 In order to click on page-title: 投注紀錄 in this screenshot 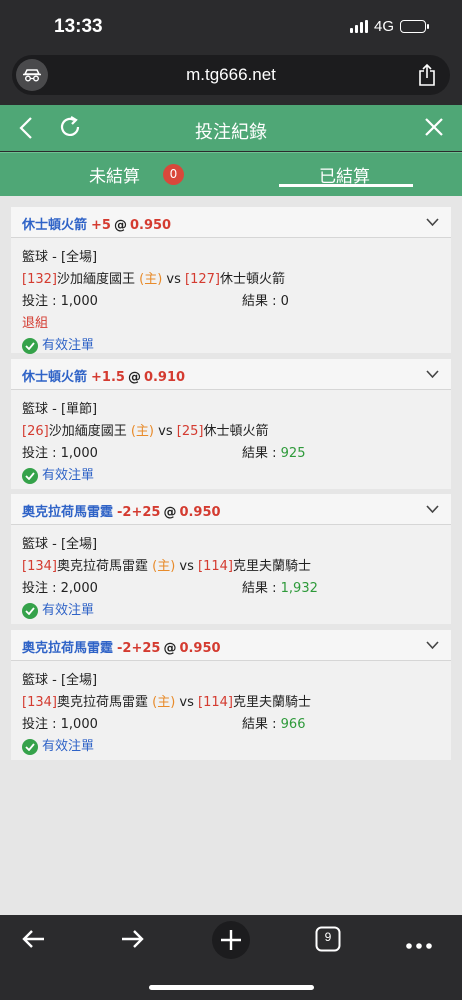, I will do `click(231, 132)`.